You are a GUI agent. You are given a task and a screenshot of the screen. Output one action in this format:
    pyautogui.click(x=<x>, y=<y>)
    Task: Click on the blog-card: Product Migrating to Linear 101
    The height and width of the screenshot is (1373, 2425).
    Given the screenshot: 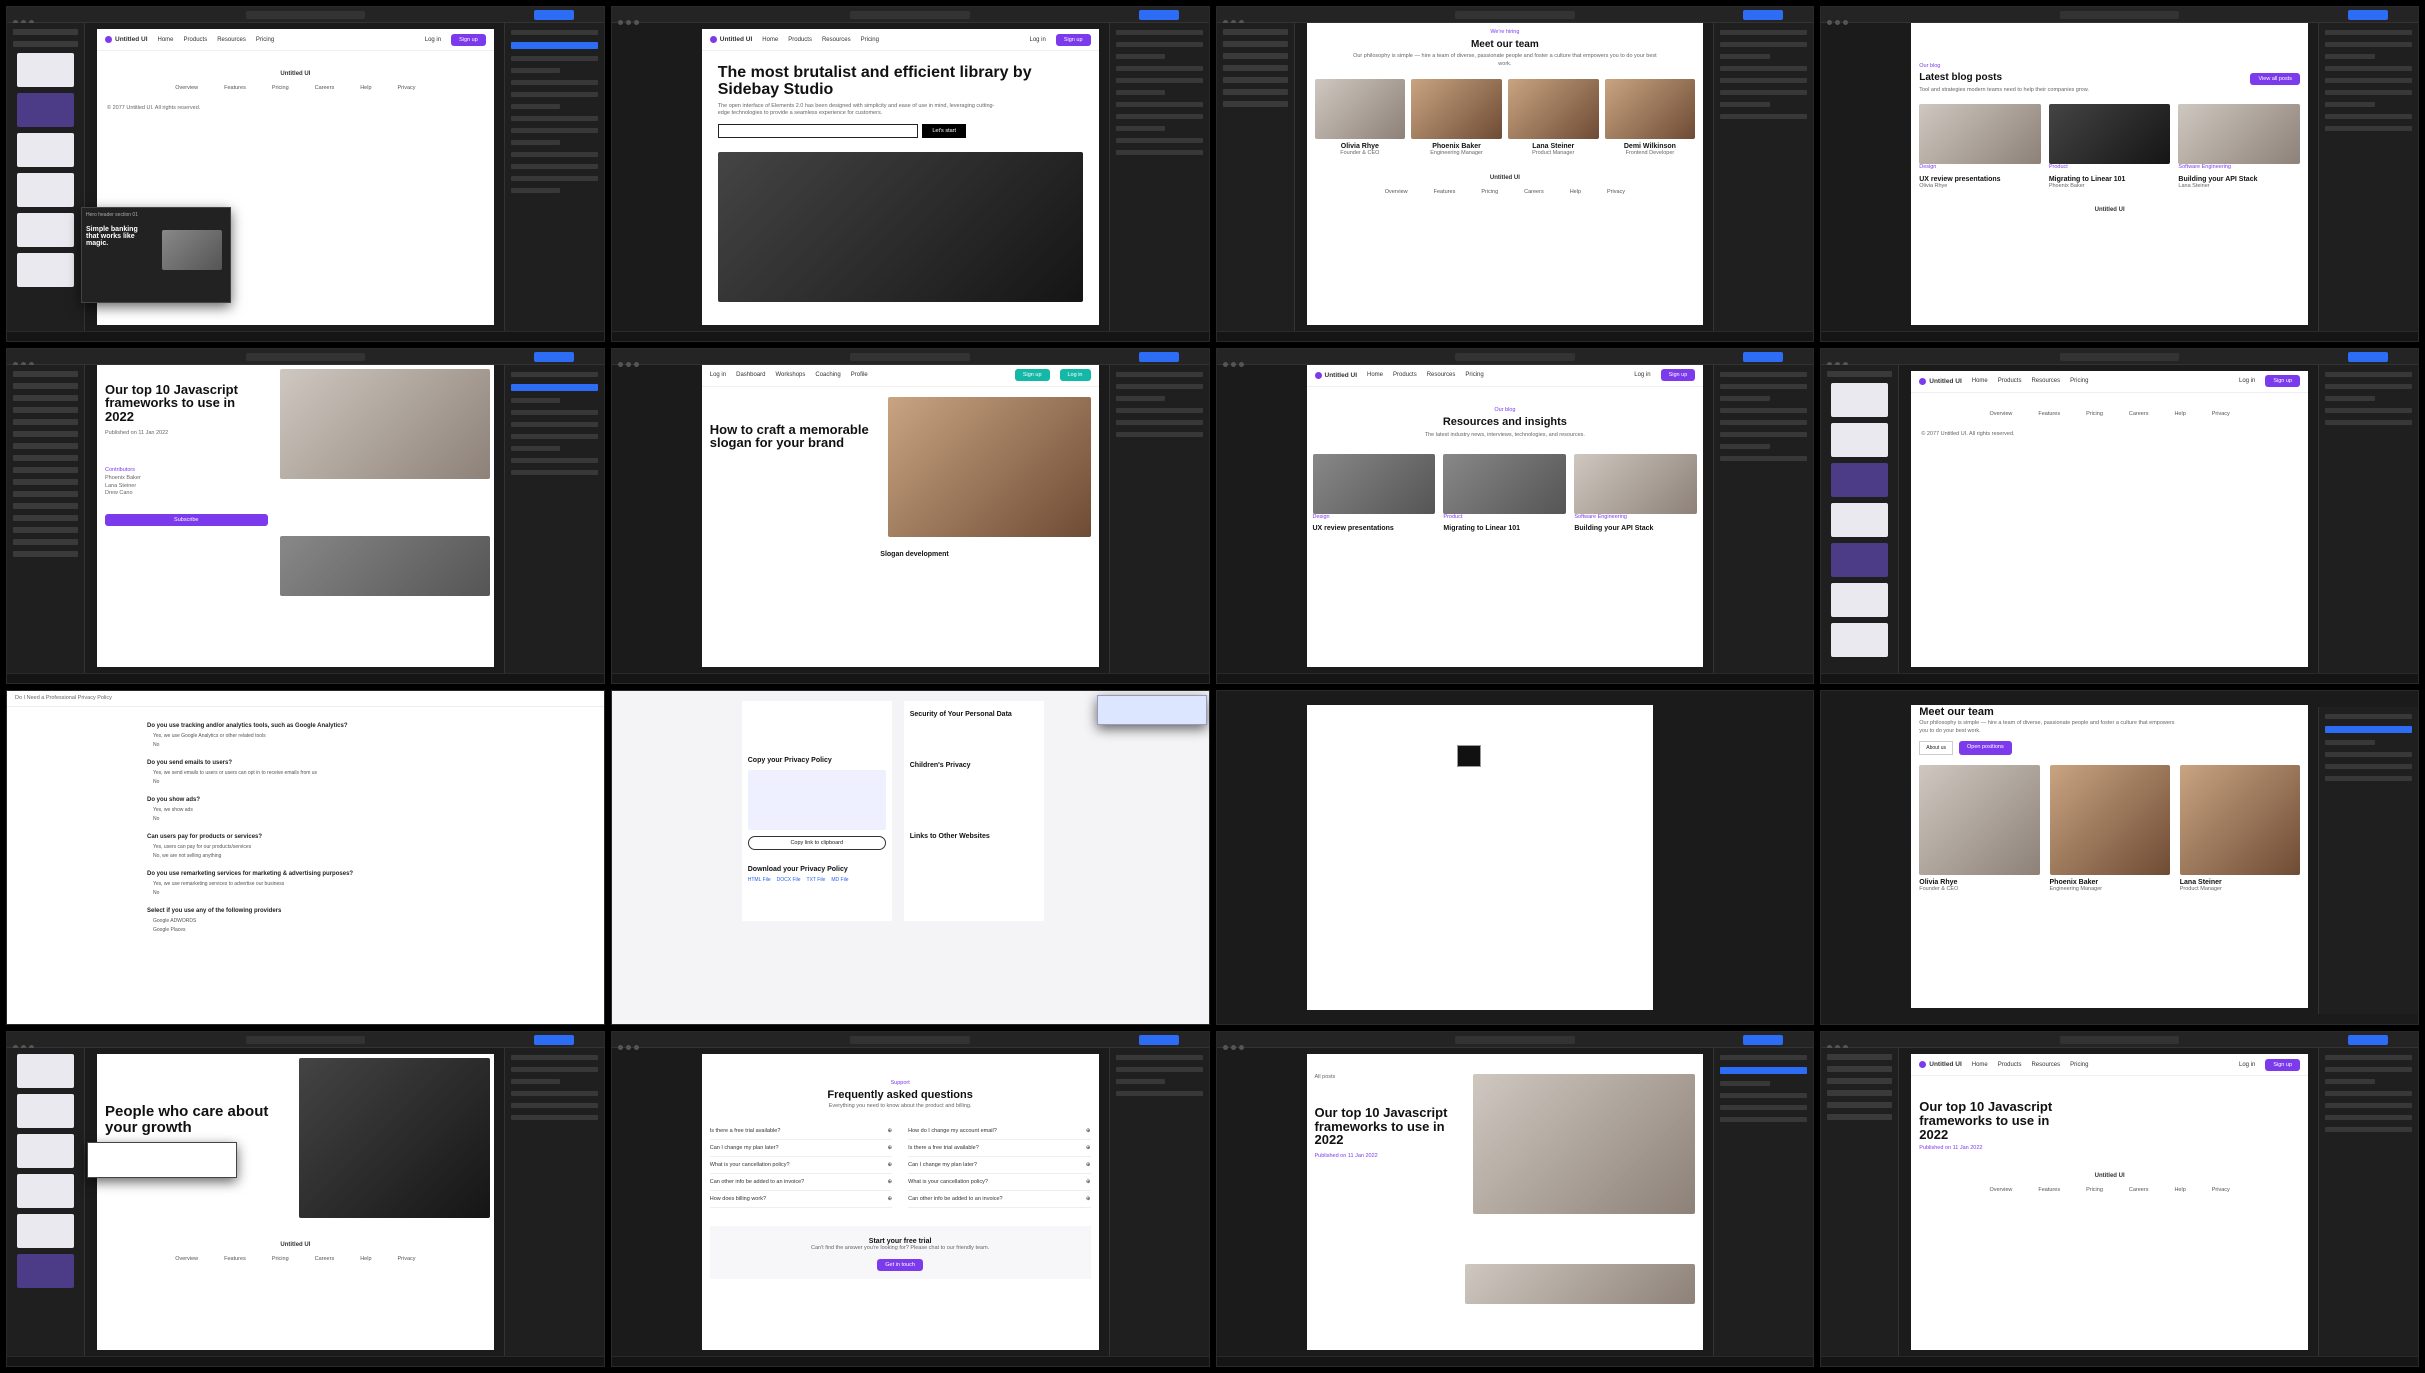 What is the action you would take?
    pyautogui.click(x=1505, y=492)
    